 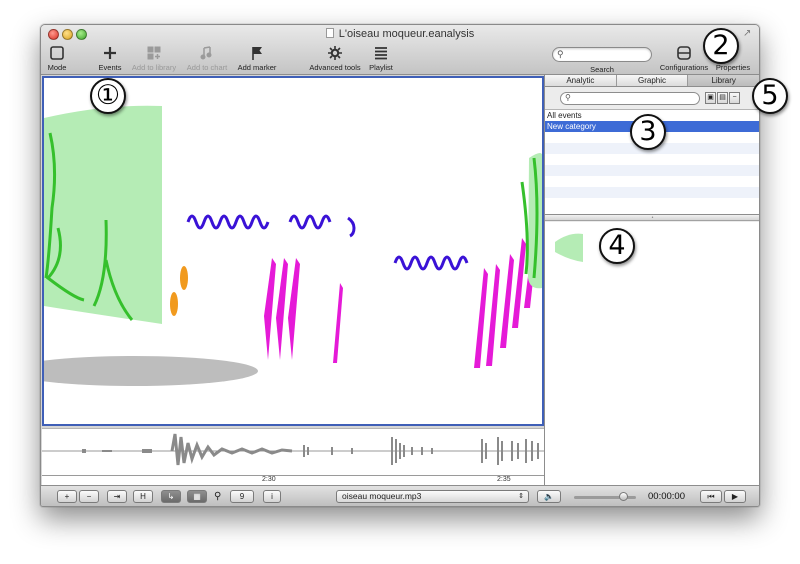 What do you see at coordinates (381, 67) in the screenshot?
I see `playlist-label: Playlist` at bounding box center [381, 67].